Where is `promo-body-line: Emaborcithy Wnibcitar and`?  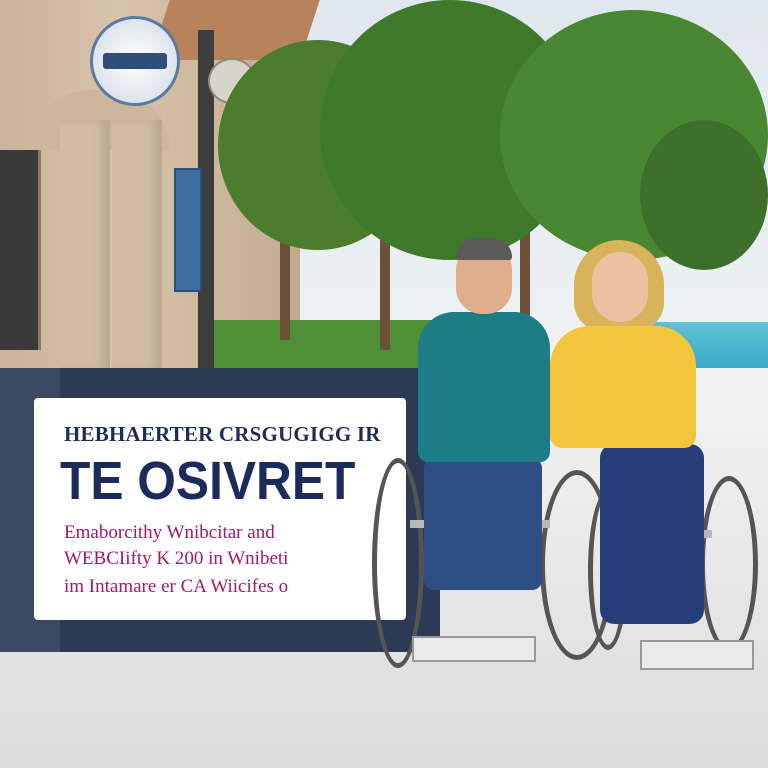 promo-body-line: Emaborcithy Wnibcitar and is located at coordinates (169, 532).